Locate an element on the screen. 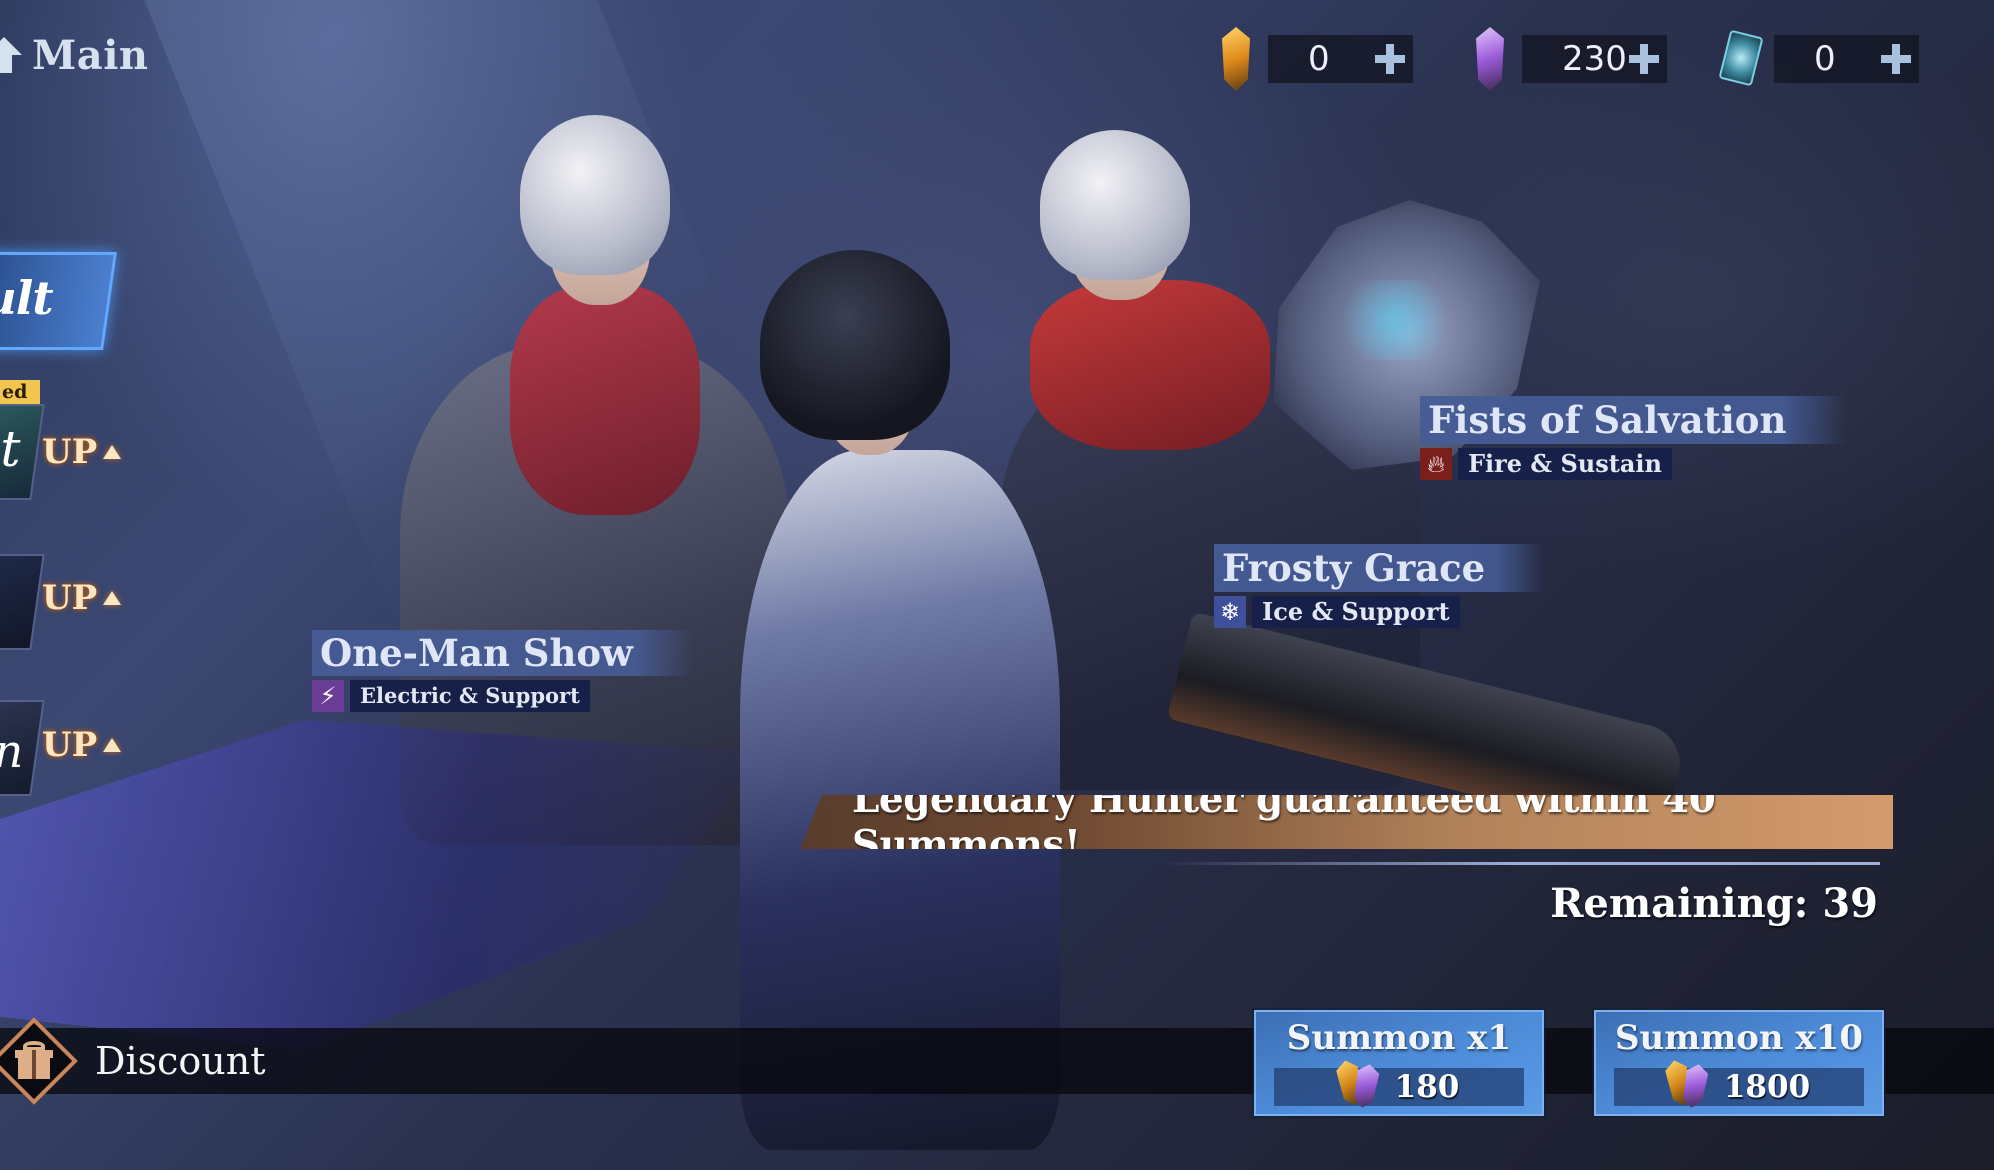 The image size is (1994, 1170). banner-tab-label: n is located at coordinates (12, 751).